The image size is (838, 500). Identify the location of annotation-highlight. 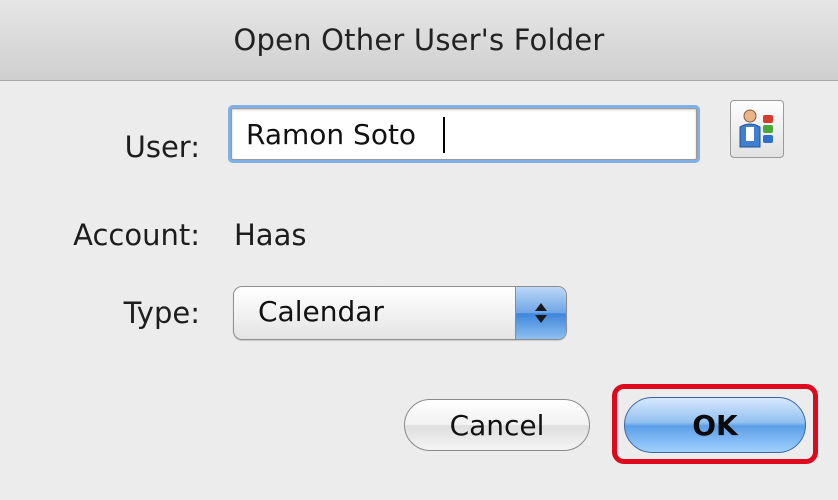
(715, 424).